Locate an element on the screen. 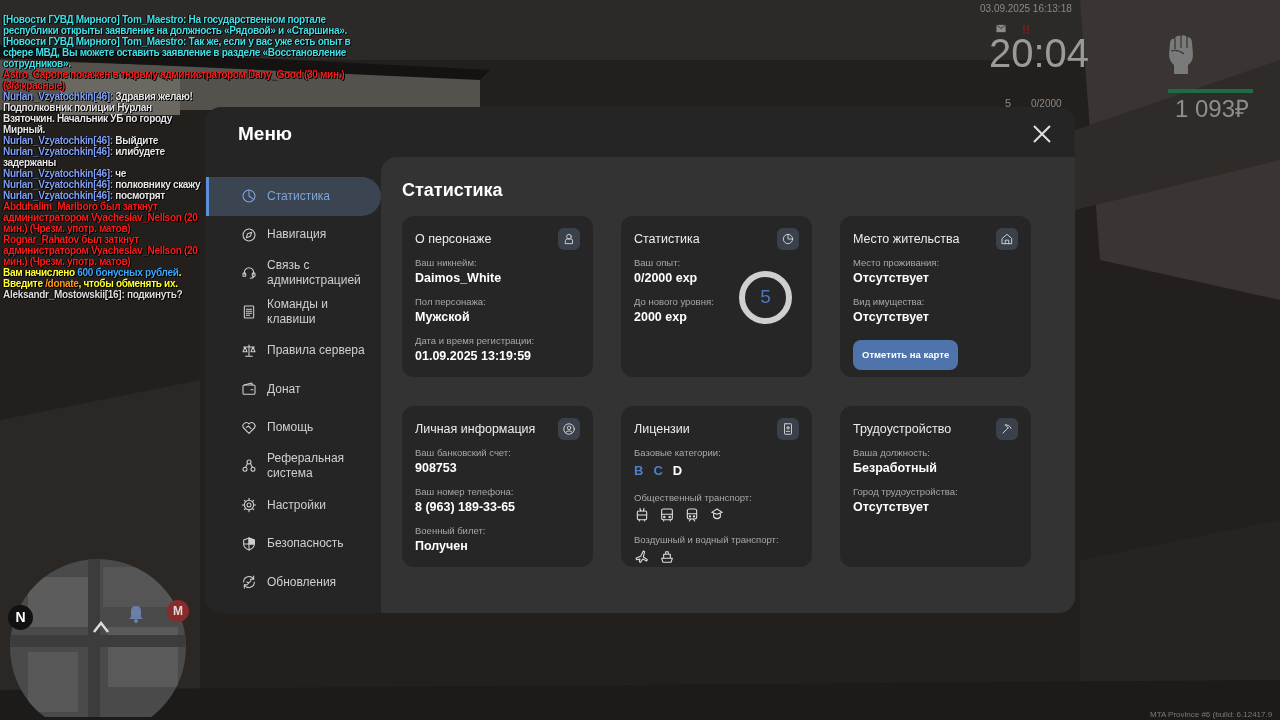 The width and height of the screenshot is (1280, 720). license-category: C is located at coordinates (658, 471).